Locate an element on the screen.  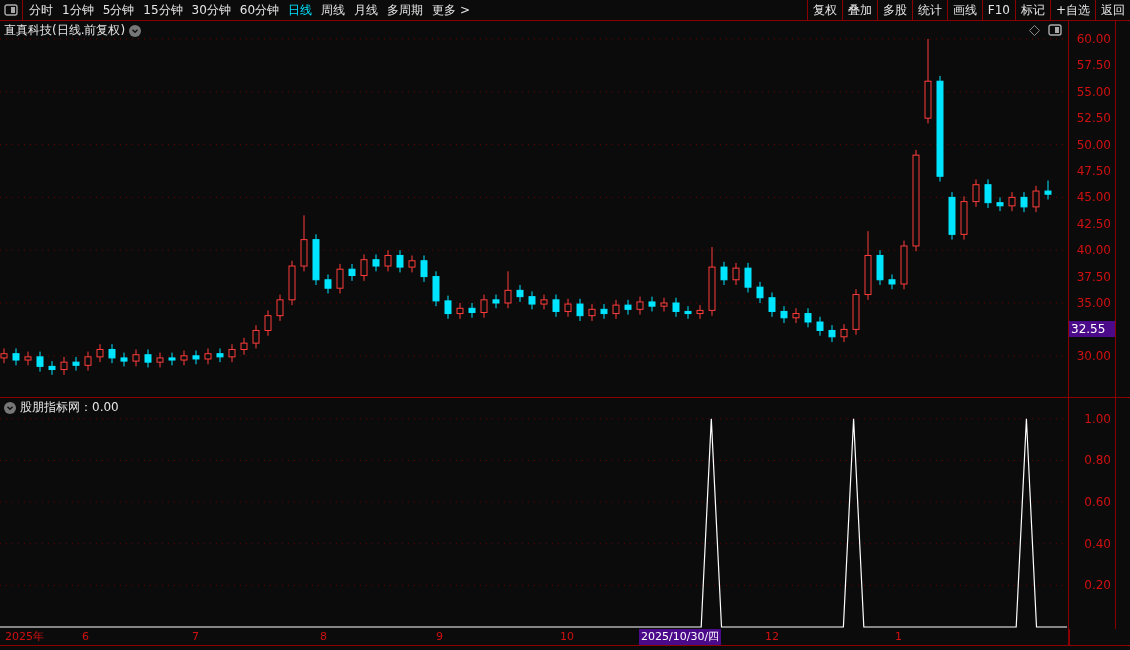
price-axis-label: 57.50 is located at coordinates (1093, 65).